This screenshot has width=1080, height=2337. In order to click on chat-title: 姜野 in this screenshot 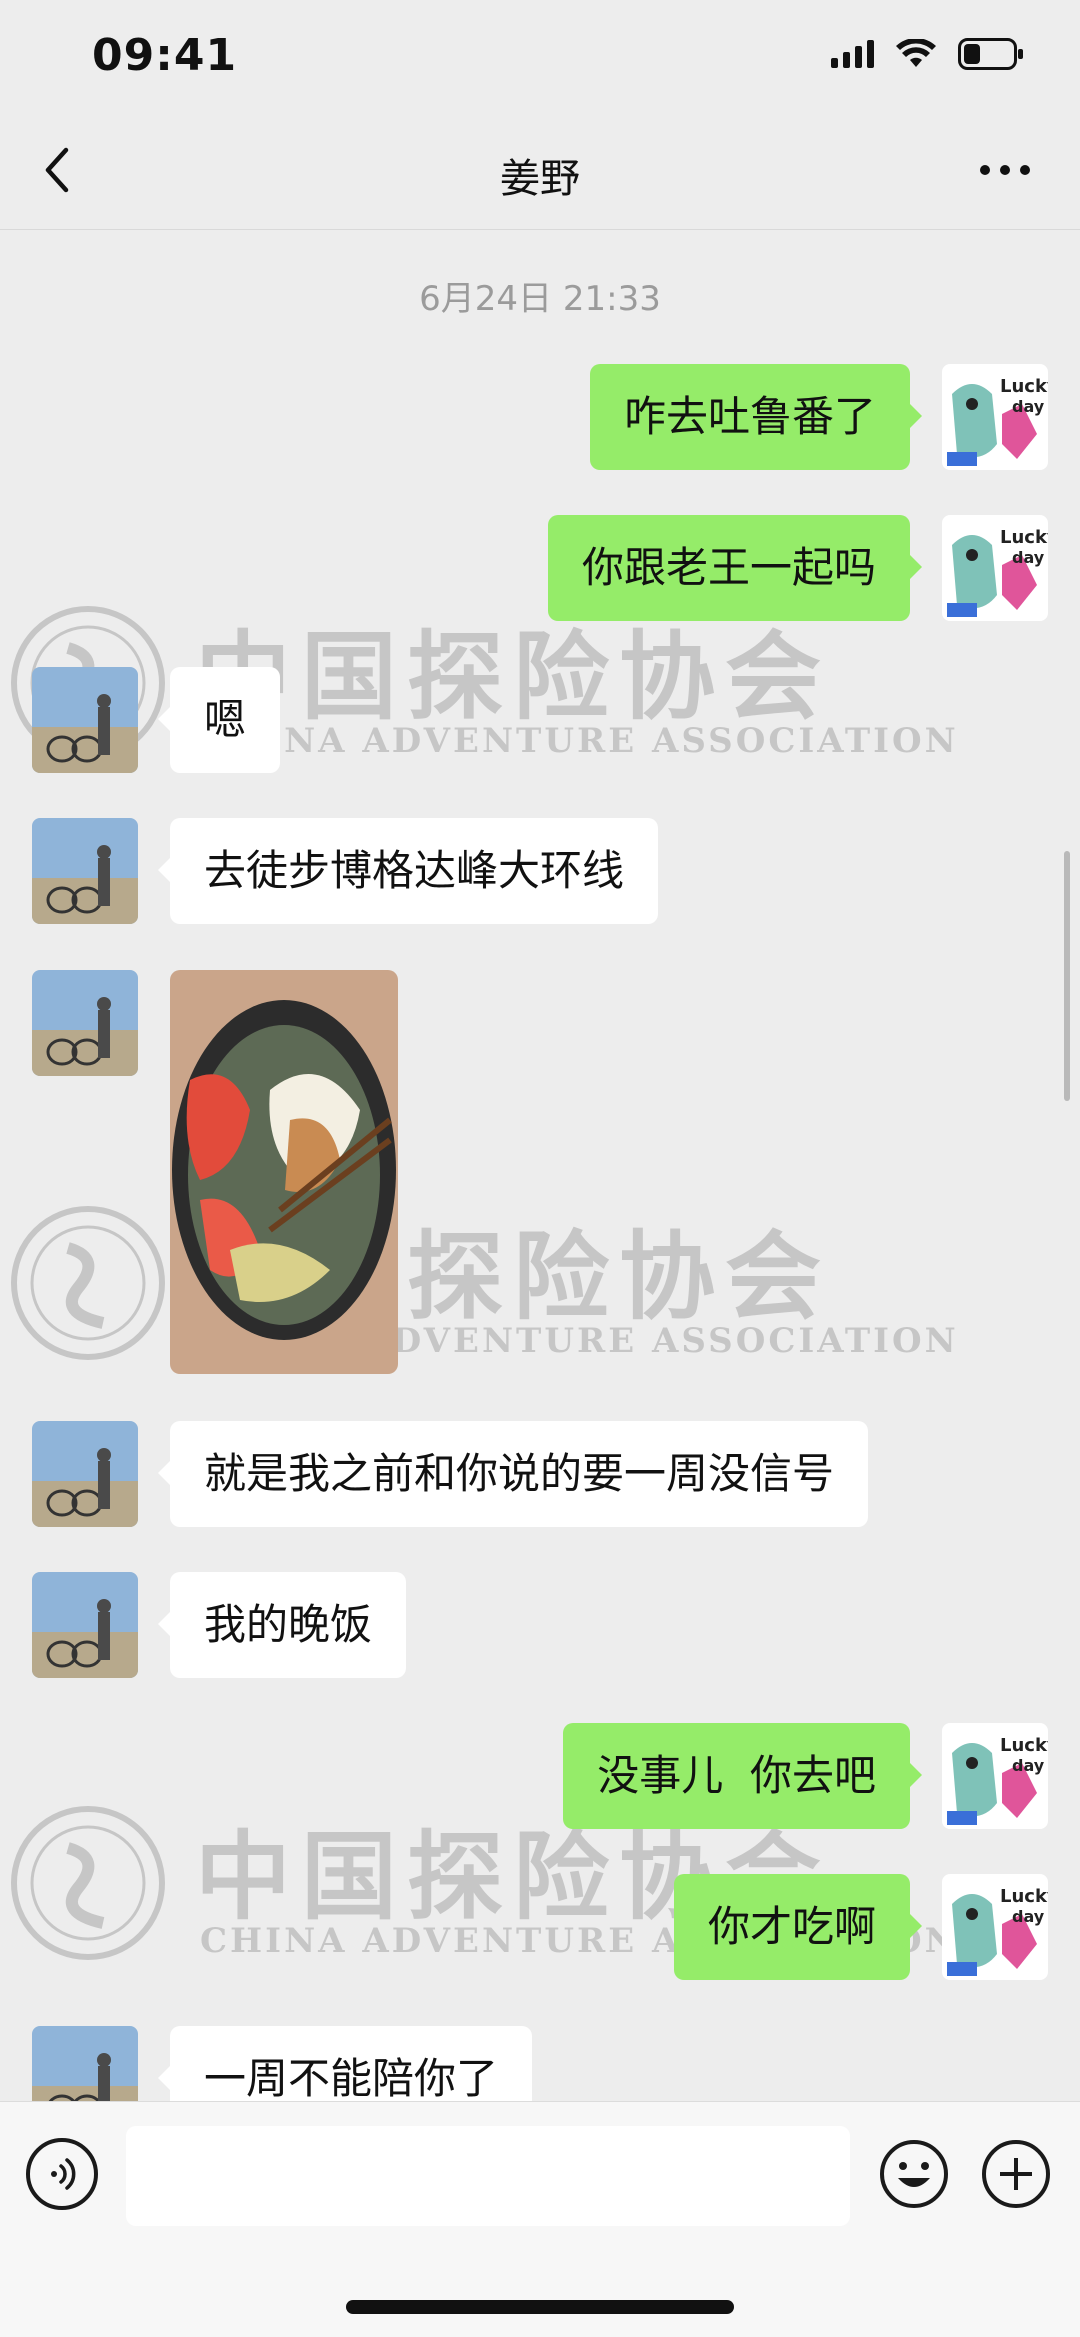, I will do `click(540, 179)`.